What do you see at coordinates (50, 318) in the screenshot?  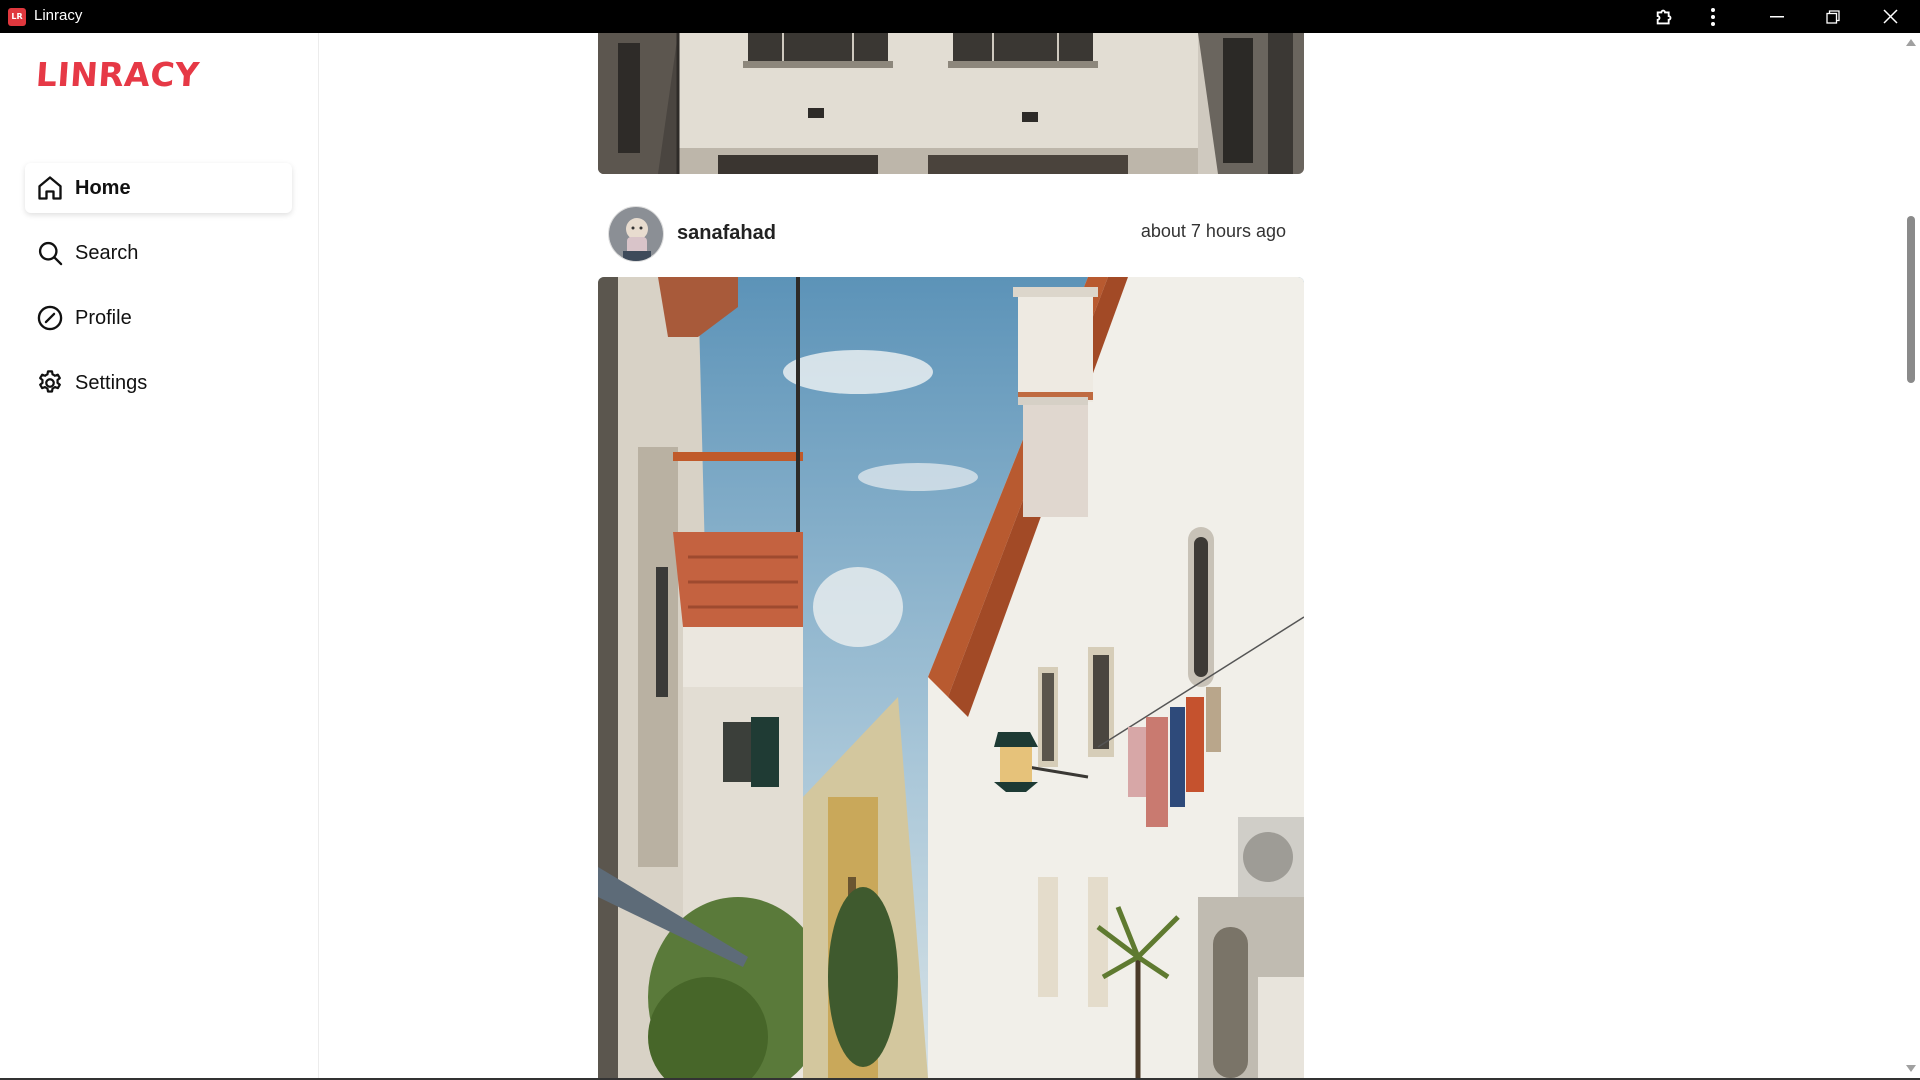 I see `compass-icon` at bounding box center [50, 318].